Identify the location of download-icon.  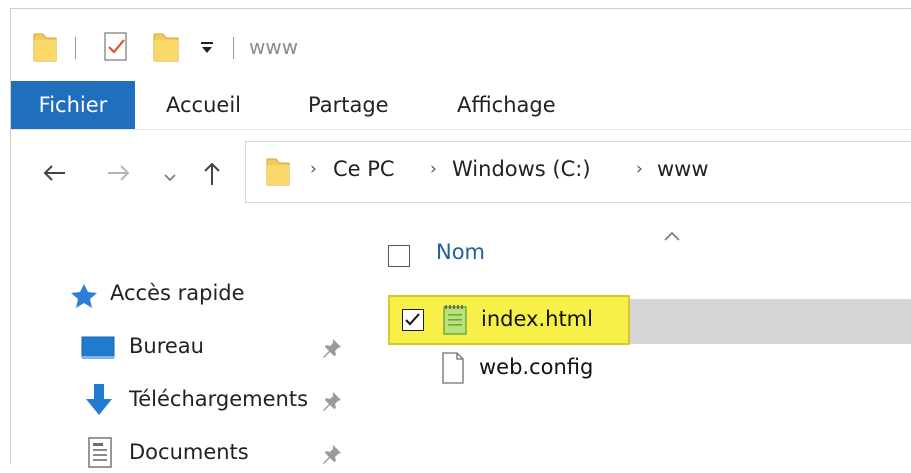
(99, 402).